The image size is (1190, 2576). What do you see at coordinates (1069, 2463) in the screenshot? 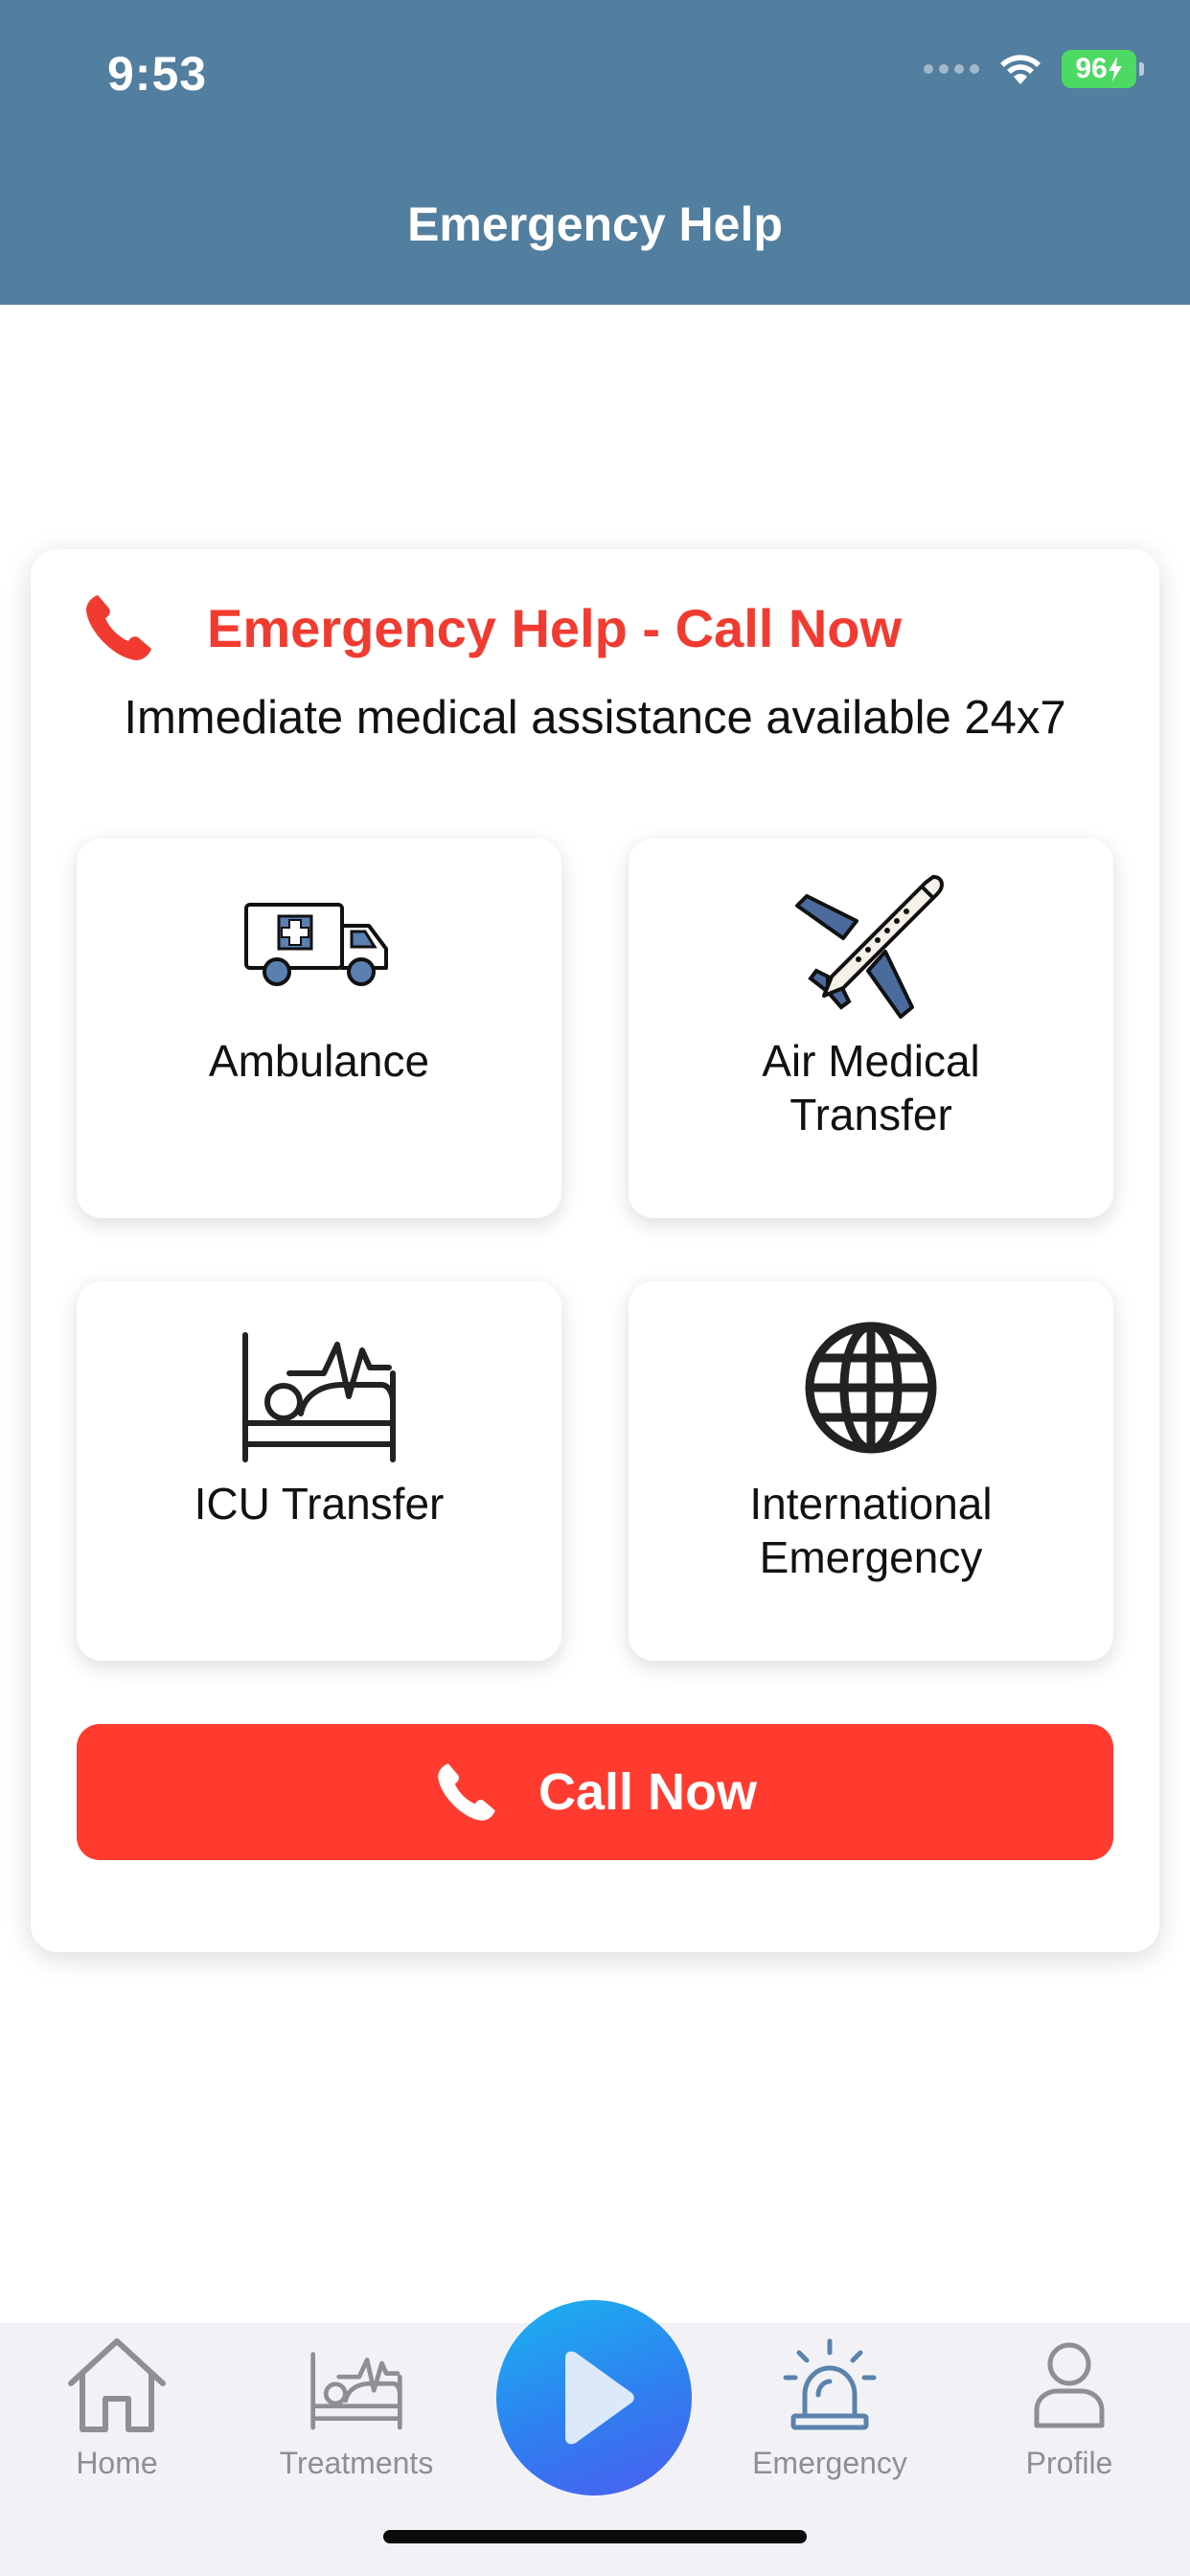
I see `tab-label: Profile` at bounding box center [1069, 2463].